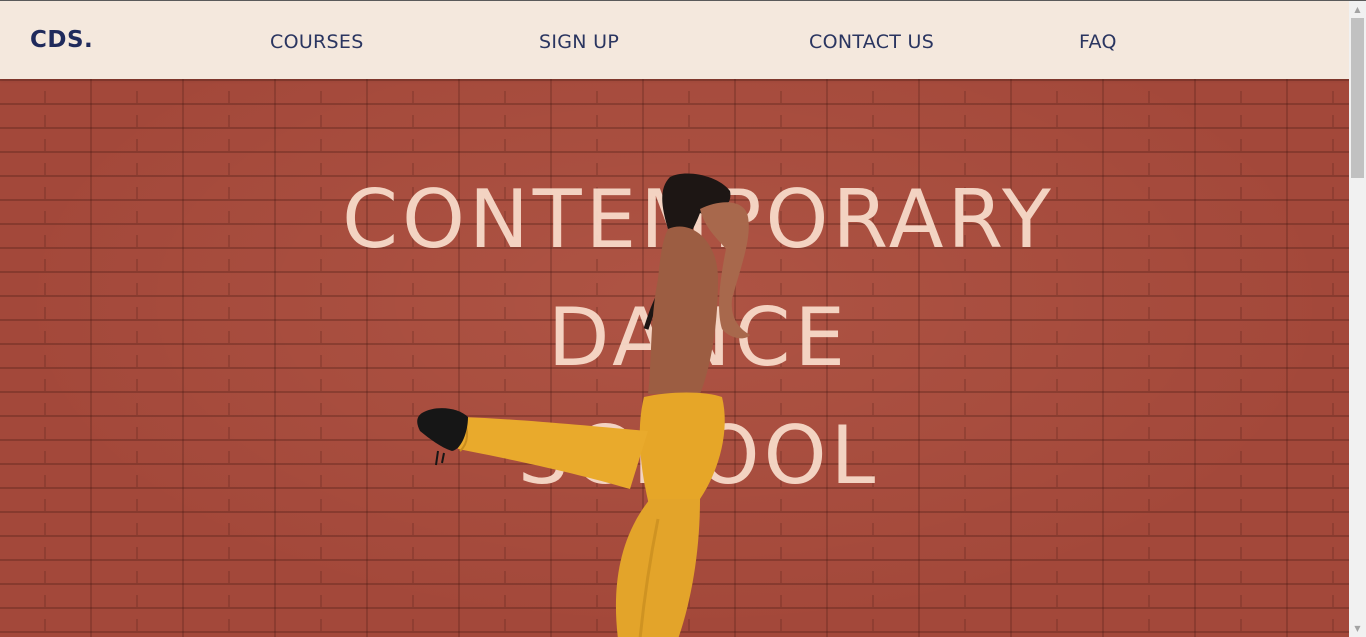 Image resolution: width=1366 pixels, height=637 pixels. What do you see at coordinates (1357, 319) in the screenshot?
I see `vertical-scrollbar: ▲ ▼` at bounding box center [1357, 319].